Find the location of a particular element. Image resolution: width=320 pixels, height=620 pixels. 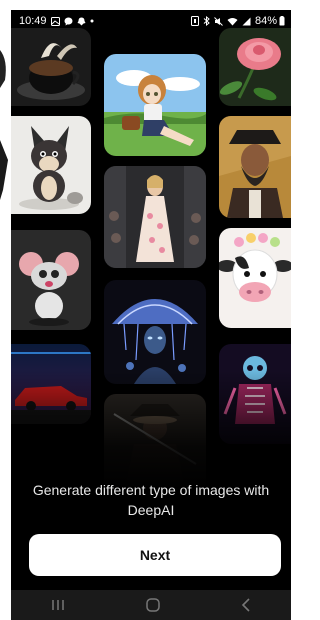

rose-image is located at coordinates (255, 67).